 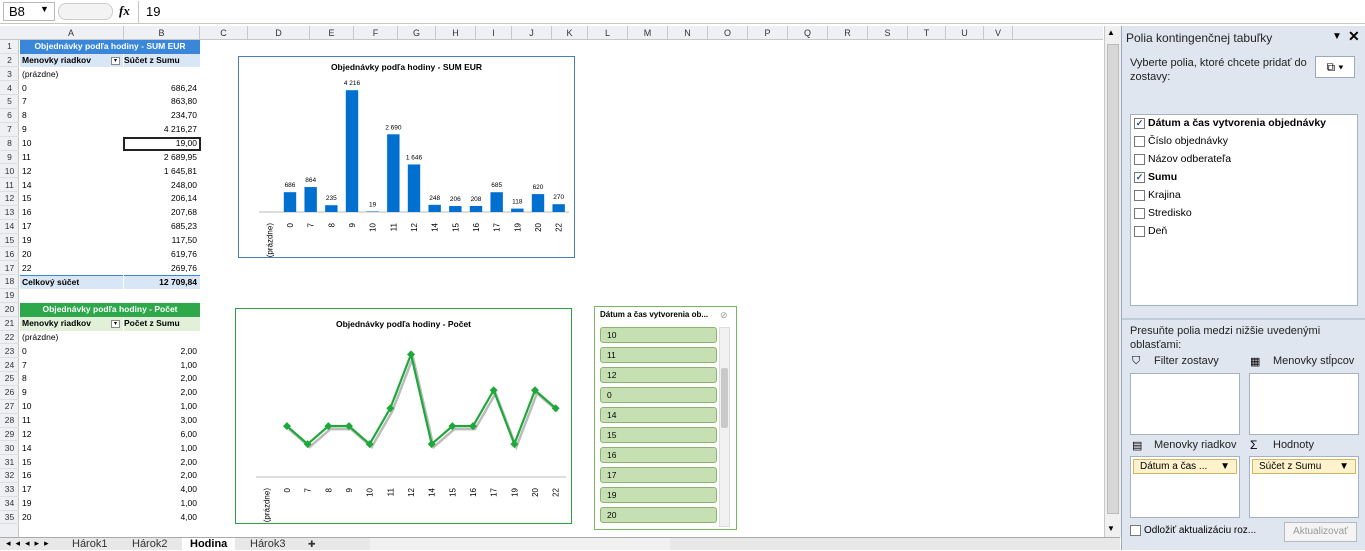 What do you see at coordinates (162, 324) in the screenshot?
I see `pivot-header-values: Počet z Sumu` at bounding box center [162, 324].